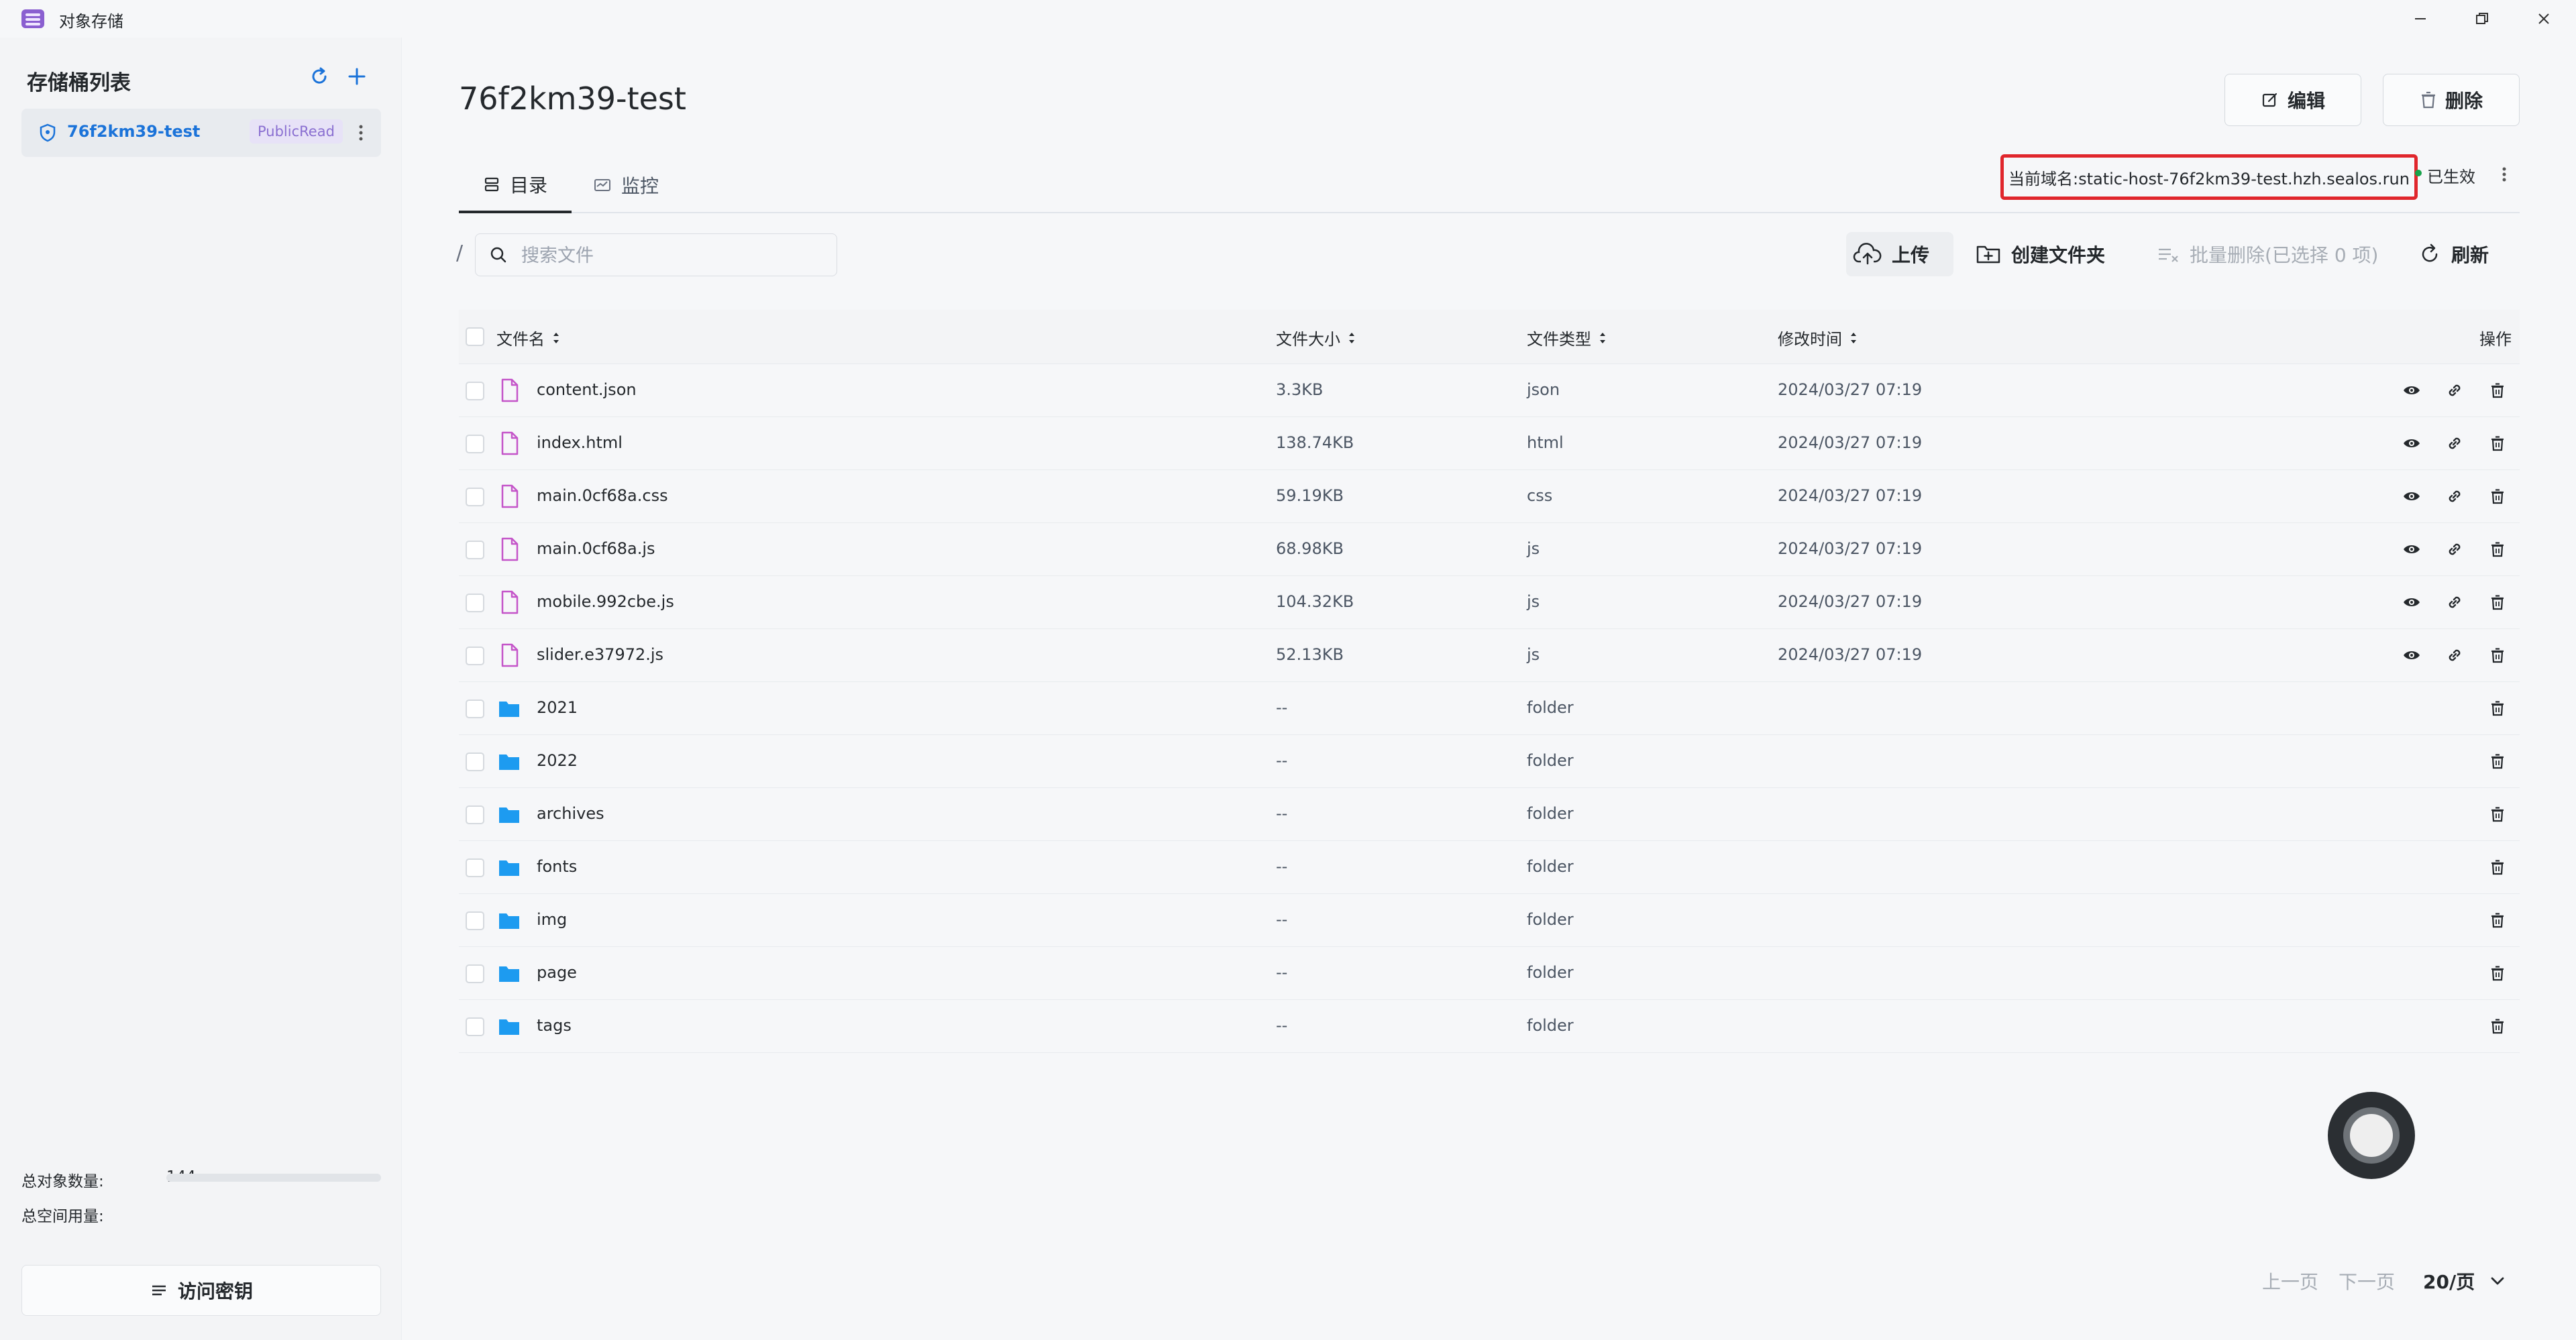 Image resolution: width=2576 pixels, height=1340 pixels. What do you see at coordinates (2367, 1281) in the screenshot?
I see `next-page-button: 下一页` at bounding box center [2367, 1281].